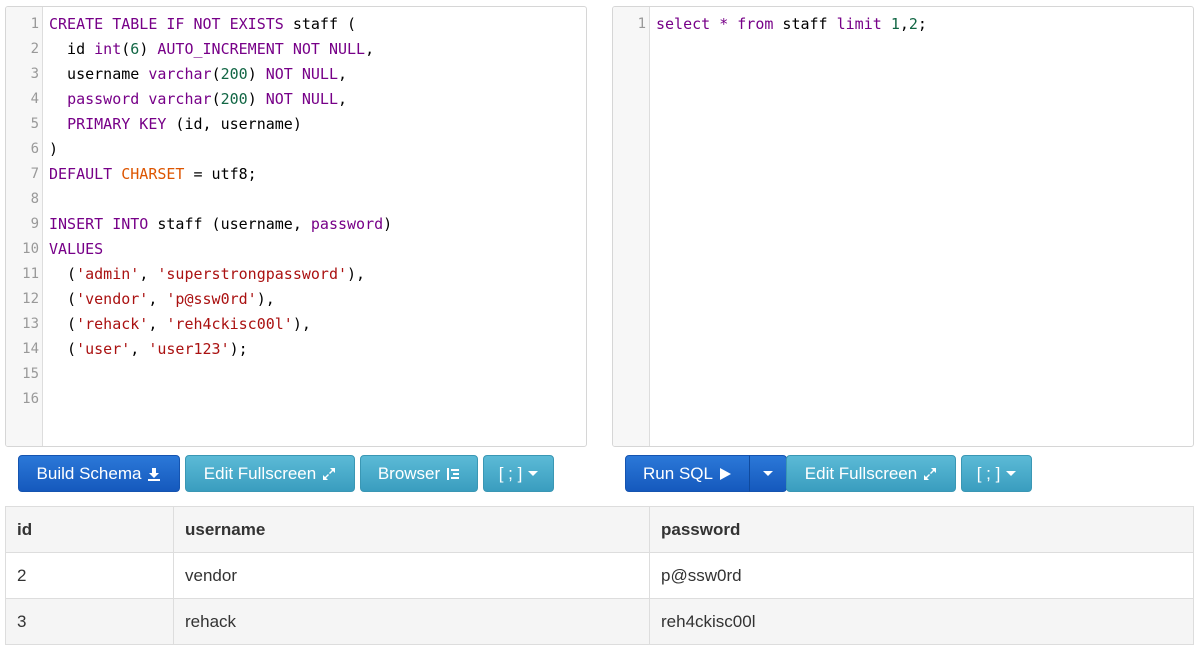  Describe the element at coordinates (301, 74) in the screenshot. I see `code-token: NOT NULL` at that location.